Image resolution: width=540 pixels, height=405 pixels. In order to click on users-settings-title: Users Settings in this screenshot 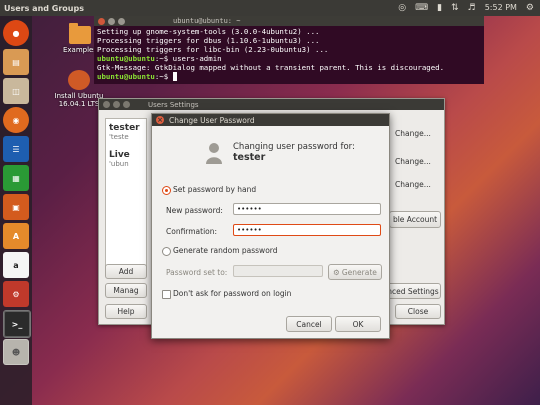, I will do `click(173, 104)`.